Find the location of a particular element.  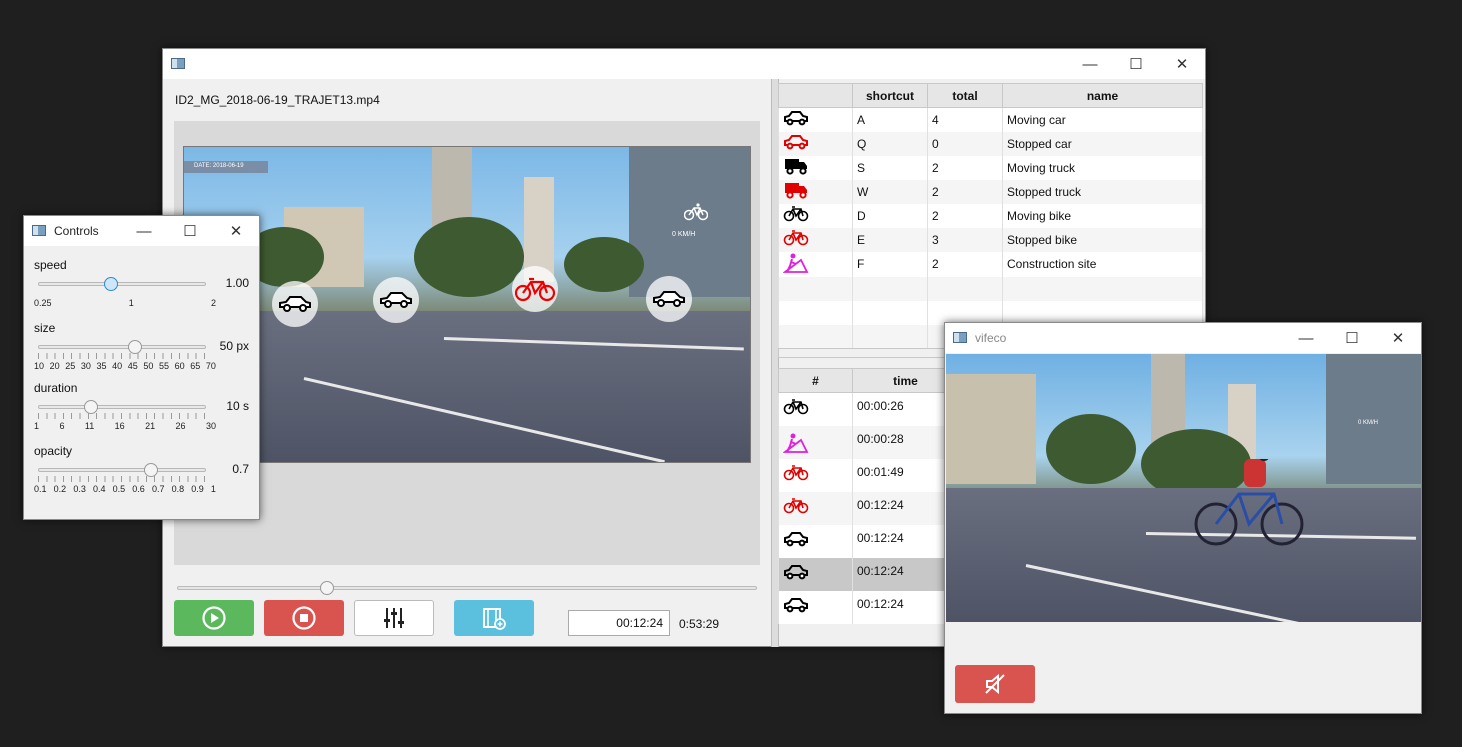

total-cell: 0 is located at coordinates (965, 143).